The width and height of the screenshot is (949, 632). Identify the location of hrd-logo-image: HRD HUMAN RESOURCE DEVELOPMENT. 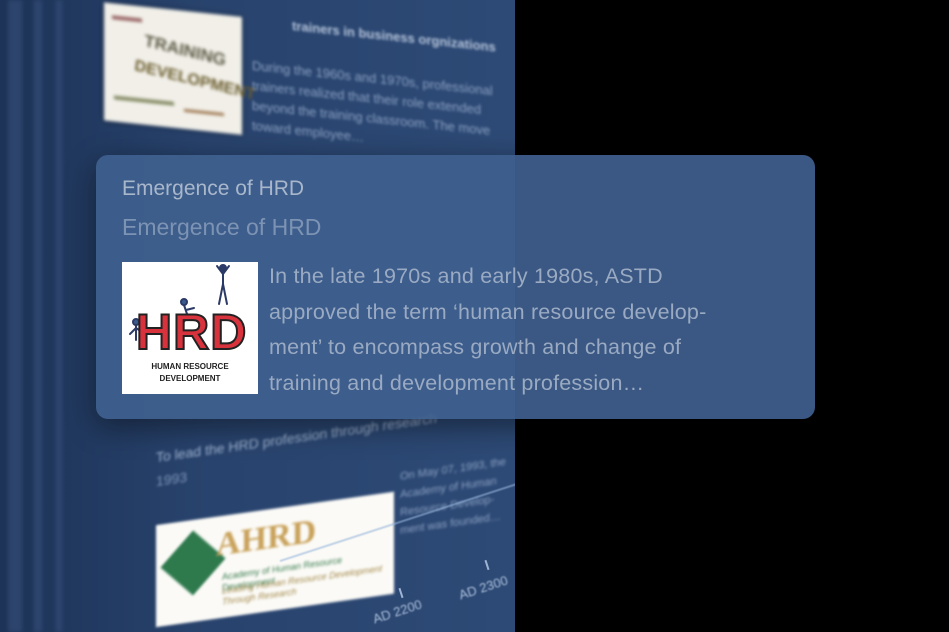
(190, 328).